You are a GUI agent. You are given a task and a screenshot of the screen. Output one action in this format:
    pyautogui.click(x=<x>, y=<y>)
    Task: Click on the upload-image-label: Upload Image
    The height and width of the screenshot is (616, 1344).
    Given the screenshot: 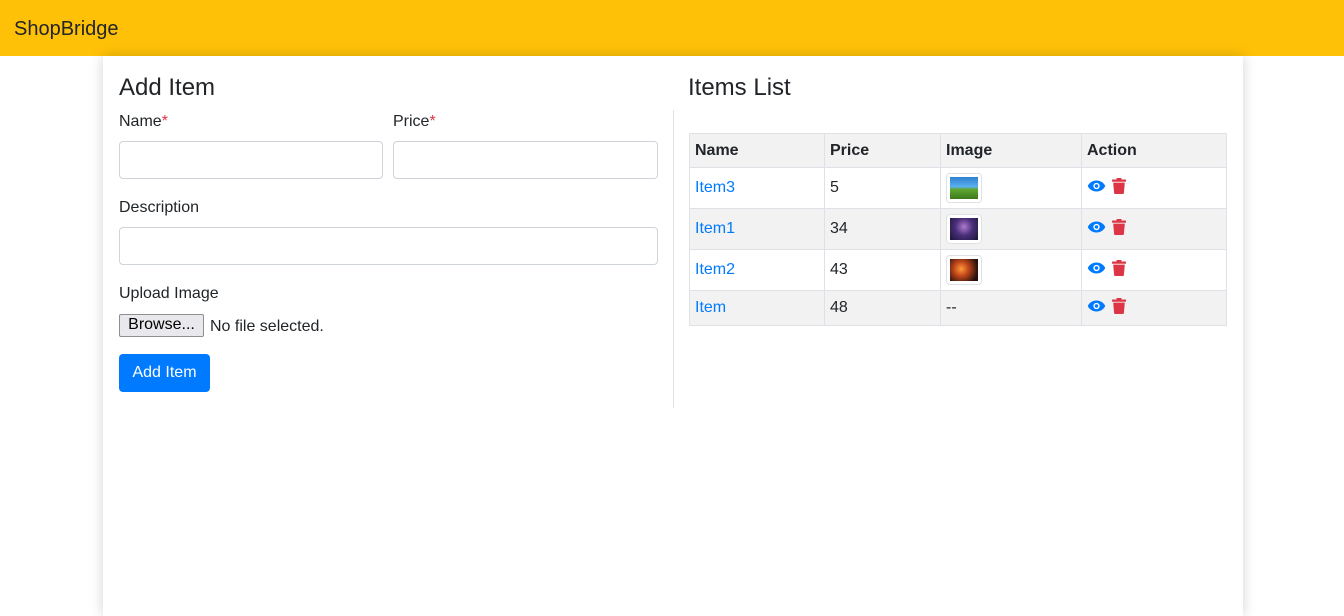 What is the action you would take?
    pyautogui.click(x=169, y=293)
    